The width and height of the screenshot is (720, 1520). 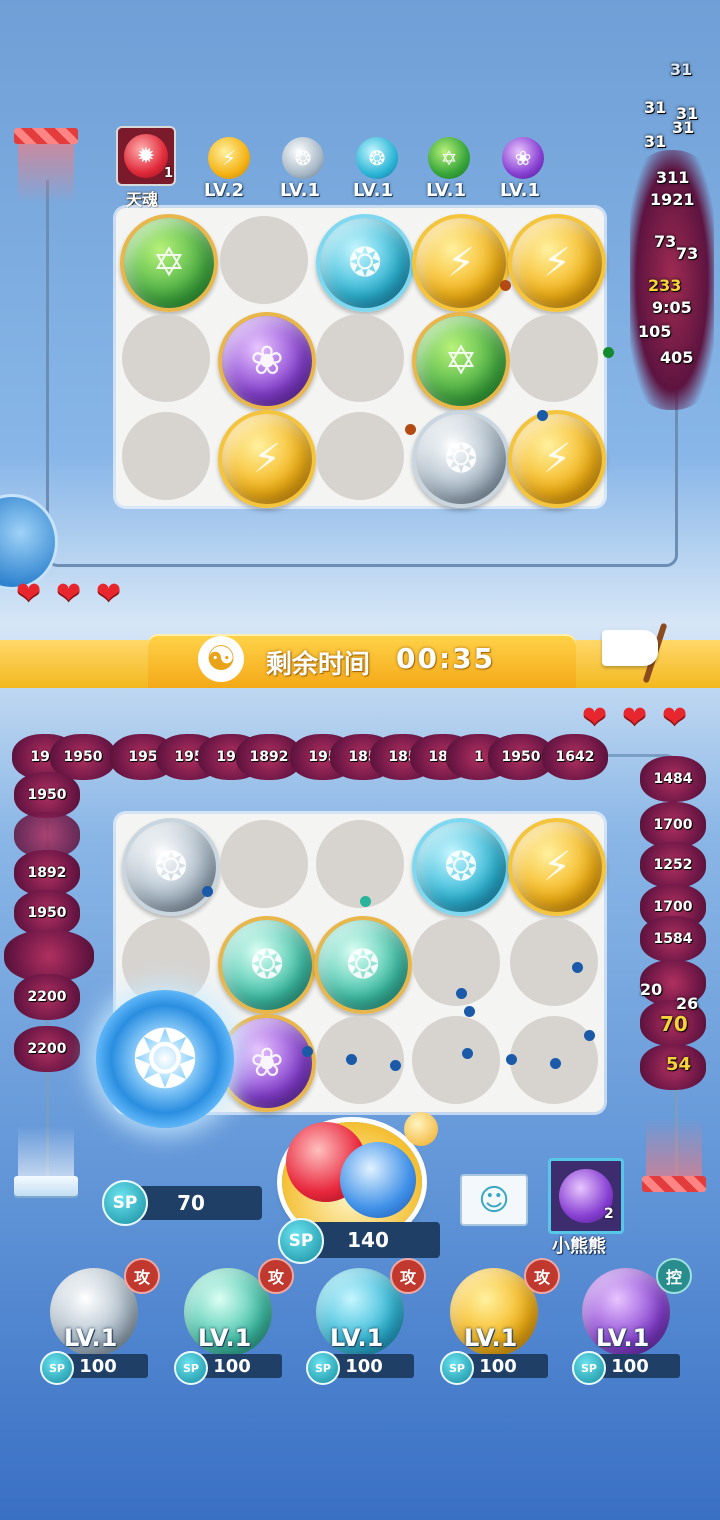 I want to click on opponent-level-cyan-icon: ❂, so click(x=377, y=158).